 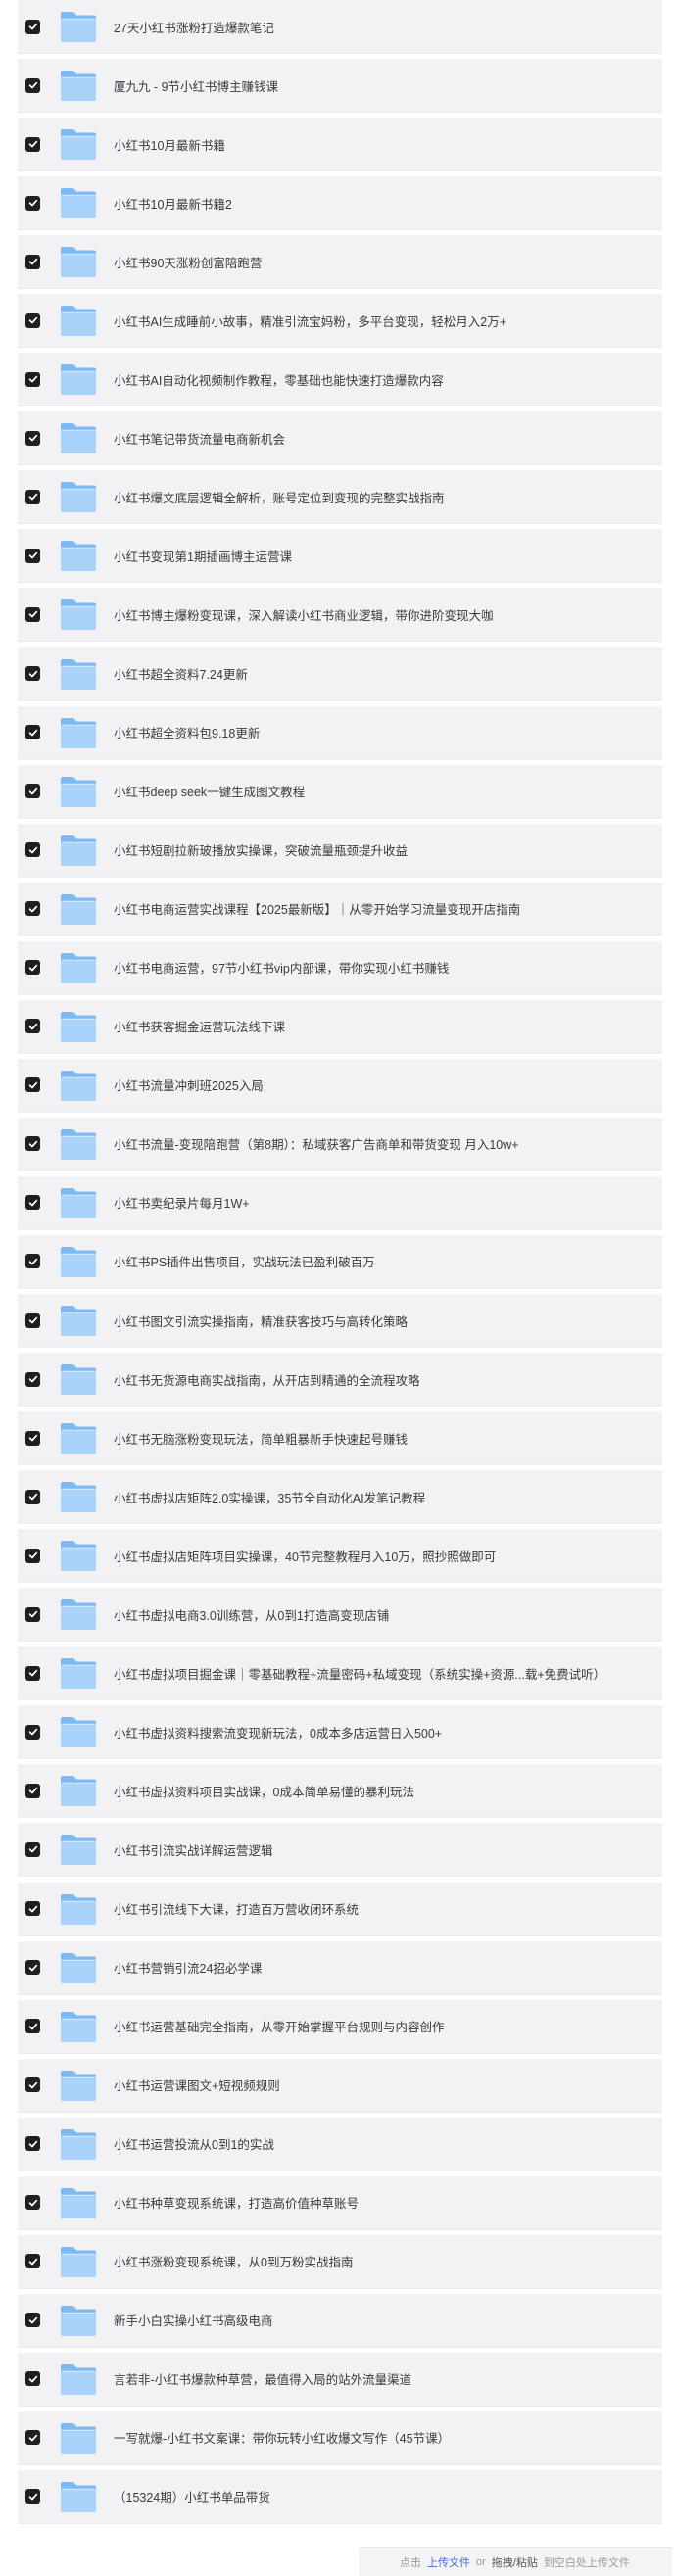 I want to click on folder-name: 小红书PS插件出售项目，实战玩法已盈利破百万, so click(x=244, y=1261).